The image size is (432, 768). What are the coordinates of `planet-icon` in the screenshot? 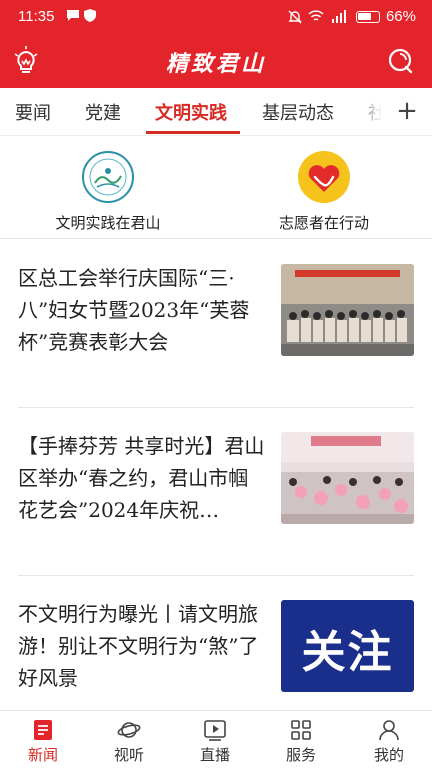 It's located at (129, 730).